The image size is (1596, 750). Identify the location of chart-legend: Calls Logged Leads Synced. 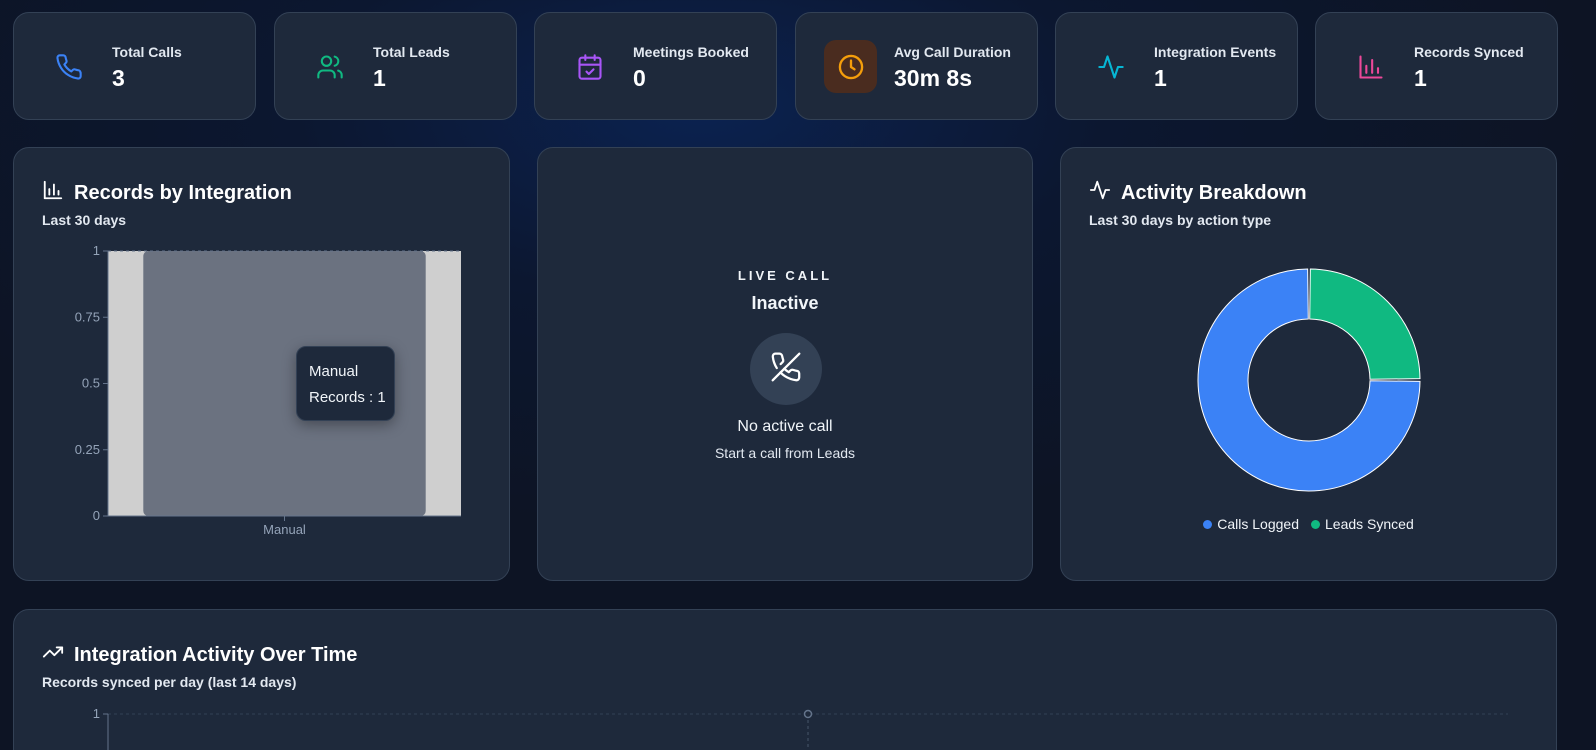
(1308, 524).